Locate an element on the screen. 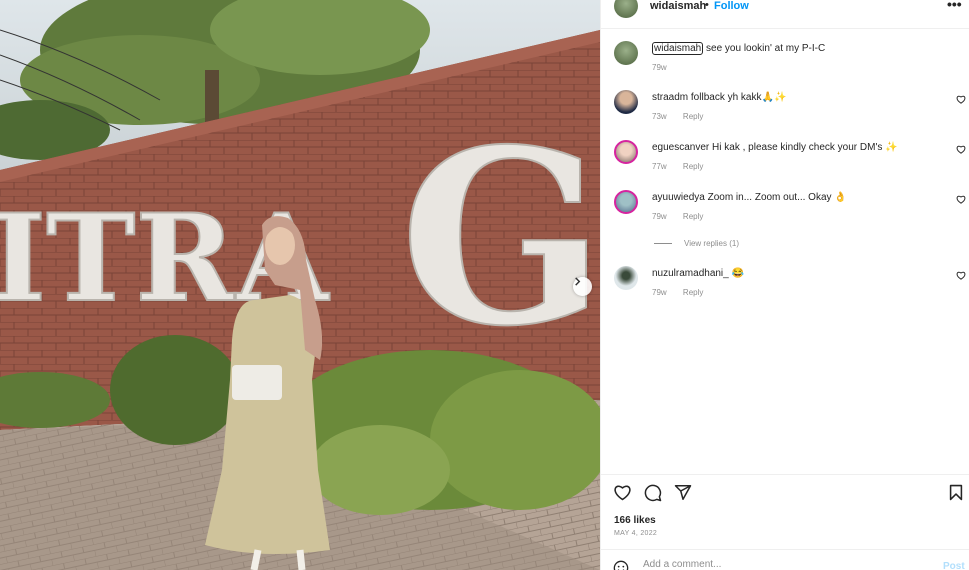 The image size is (969, 570). bookmark-icon is located at coordinates (956, 492).